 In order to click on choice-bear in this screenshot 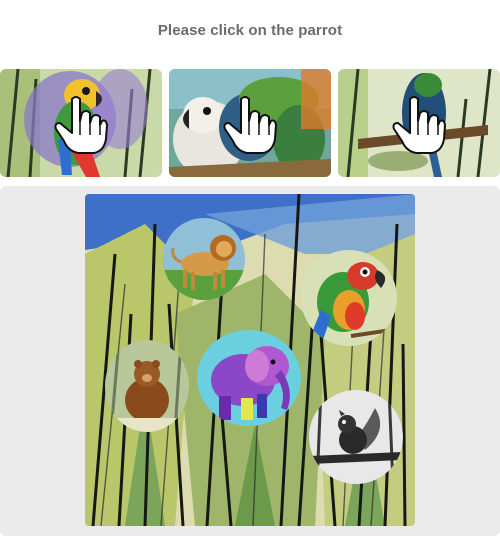, I will do `click(147, 386)`.